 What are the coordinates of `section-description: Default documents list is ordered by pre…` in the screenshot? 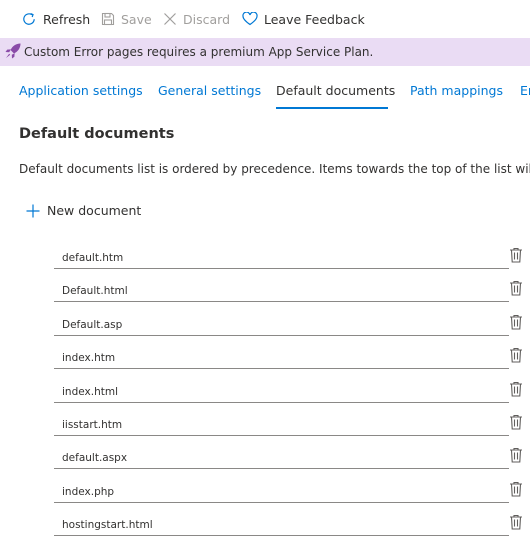 It's located at (274, 169).